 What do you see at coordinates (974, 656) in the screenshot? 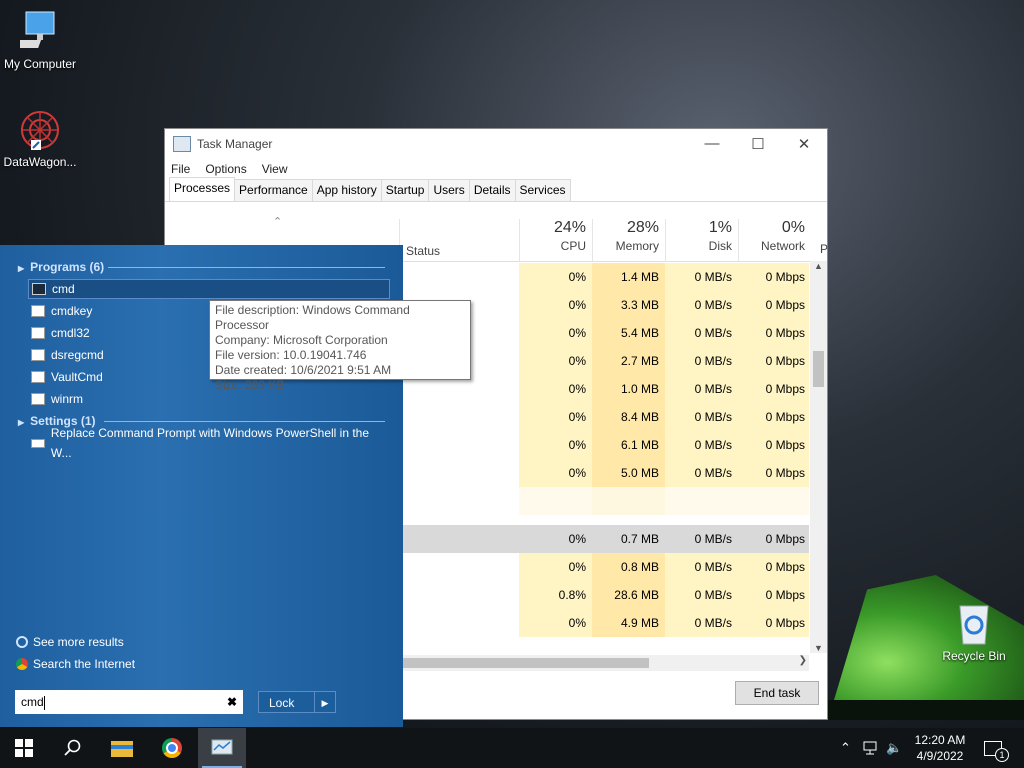
I see `desktop-icon-label: Recycle Bin` at bounding box center [974, 656].